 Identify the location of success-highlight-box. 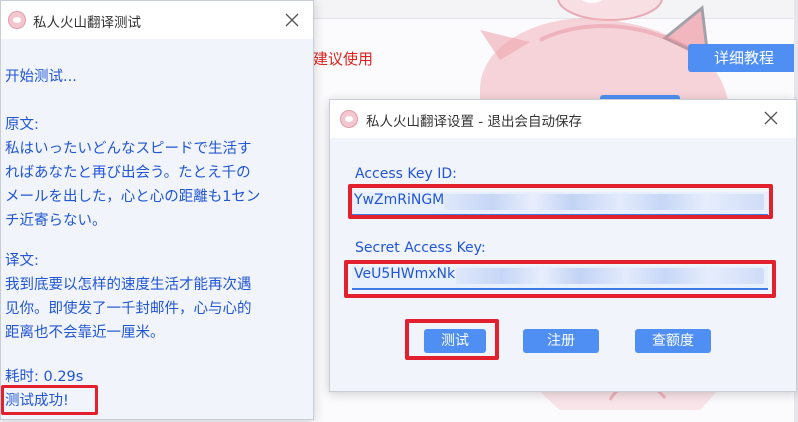
(49, 400).